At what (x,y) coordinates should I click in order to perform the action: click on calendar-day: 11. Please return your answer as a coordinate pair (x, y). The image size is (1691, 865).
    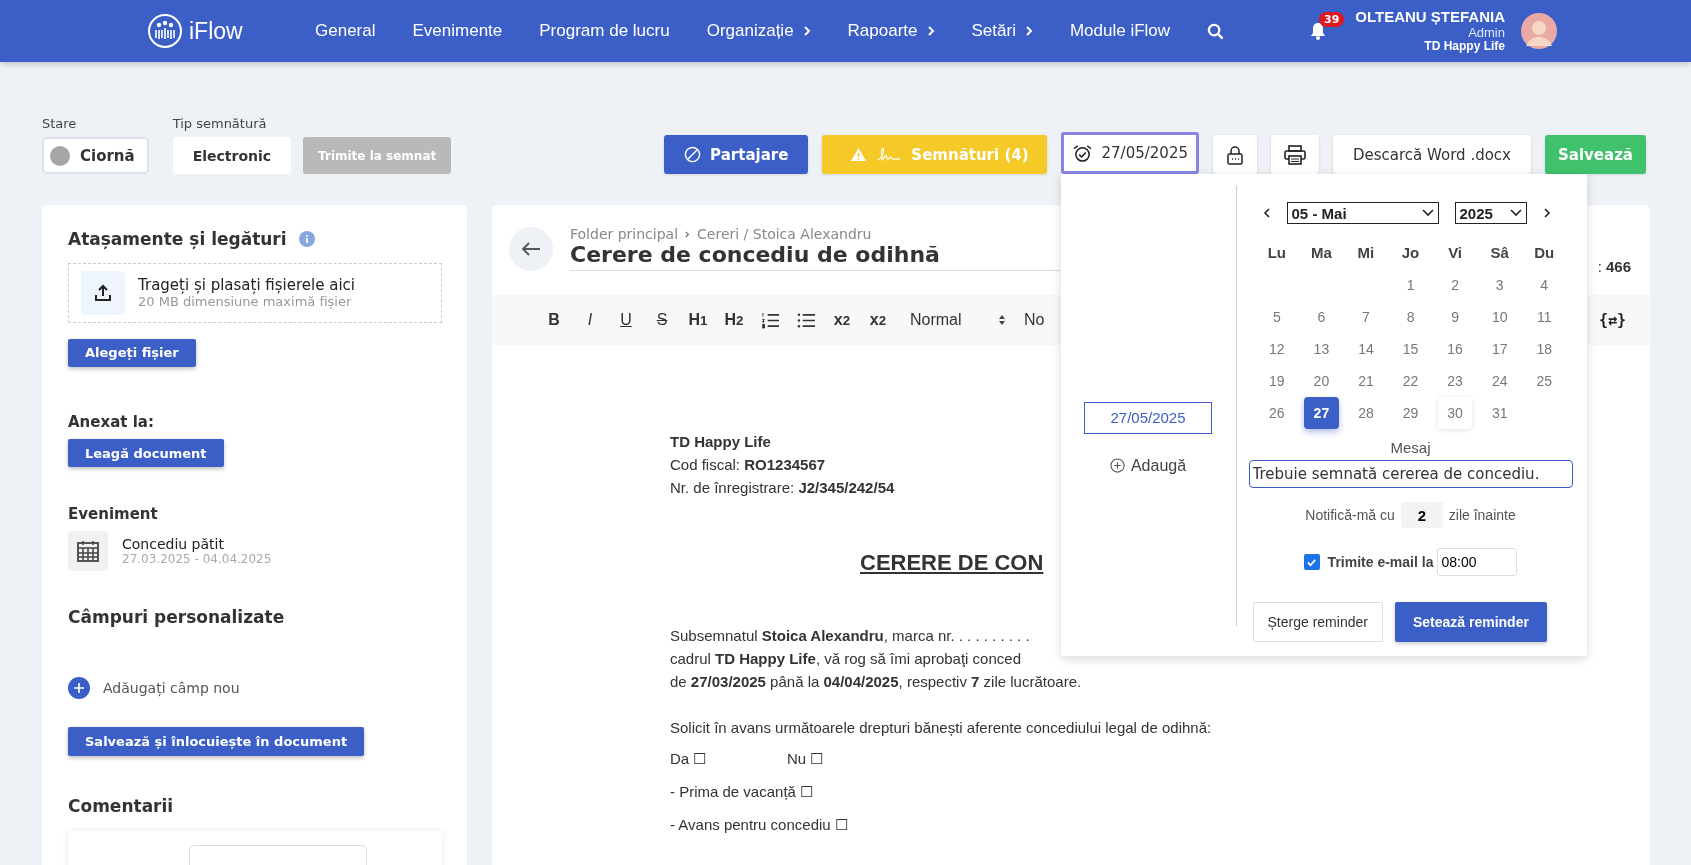
    Looking at the image, I should click on (1544, 317).